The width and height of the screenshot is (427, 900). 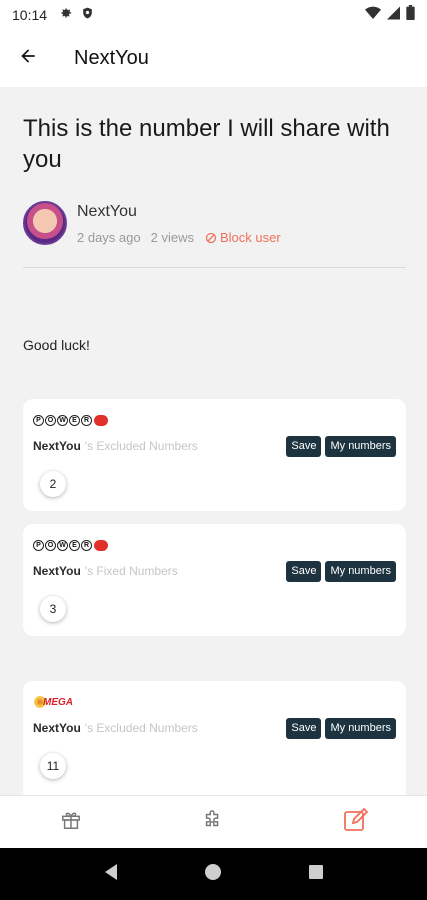 I want to click on back-button, so click(x=28, y=58).